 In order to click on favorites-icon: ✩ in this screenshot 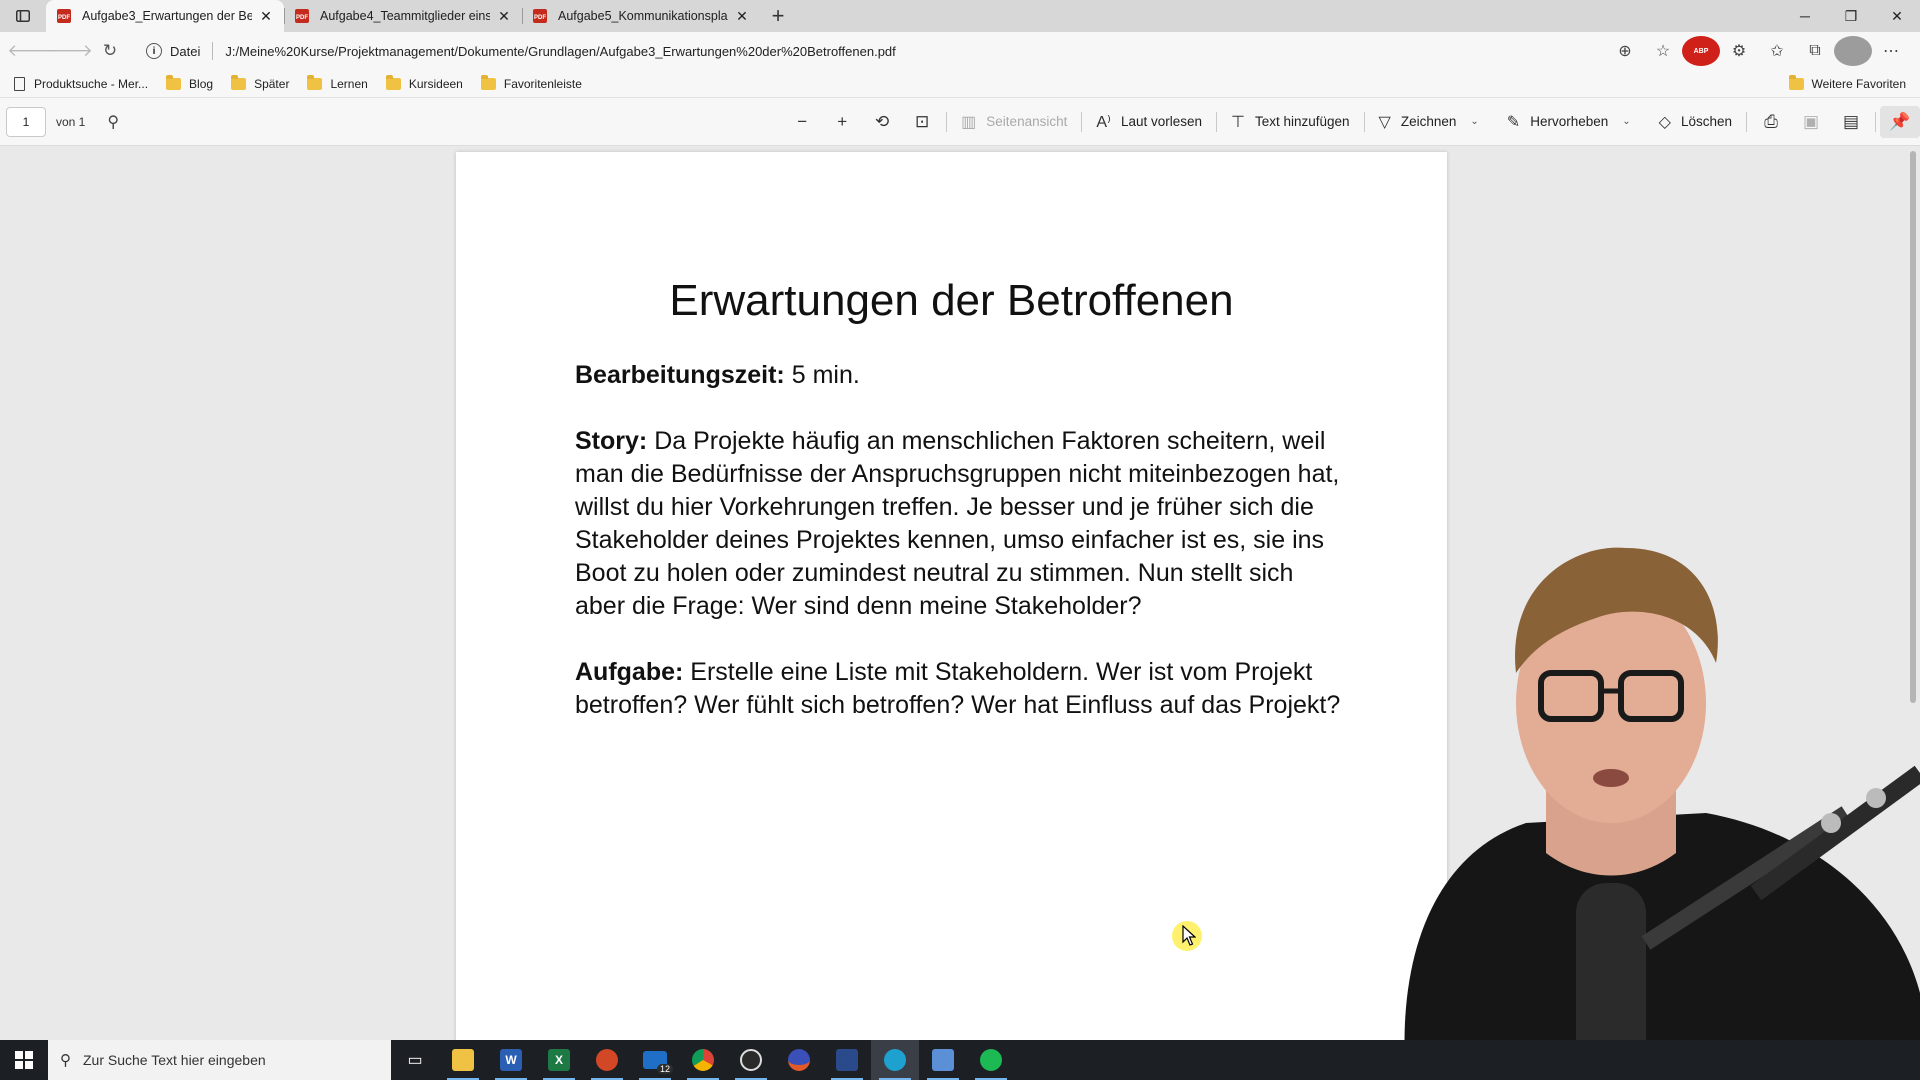, I will do `click(1777, 51)`.